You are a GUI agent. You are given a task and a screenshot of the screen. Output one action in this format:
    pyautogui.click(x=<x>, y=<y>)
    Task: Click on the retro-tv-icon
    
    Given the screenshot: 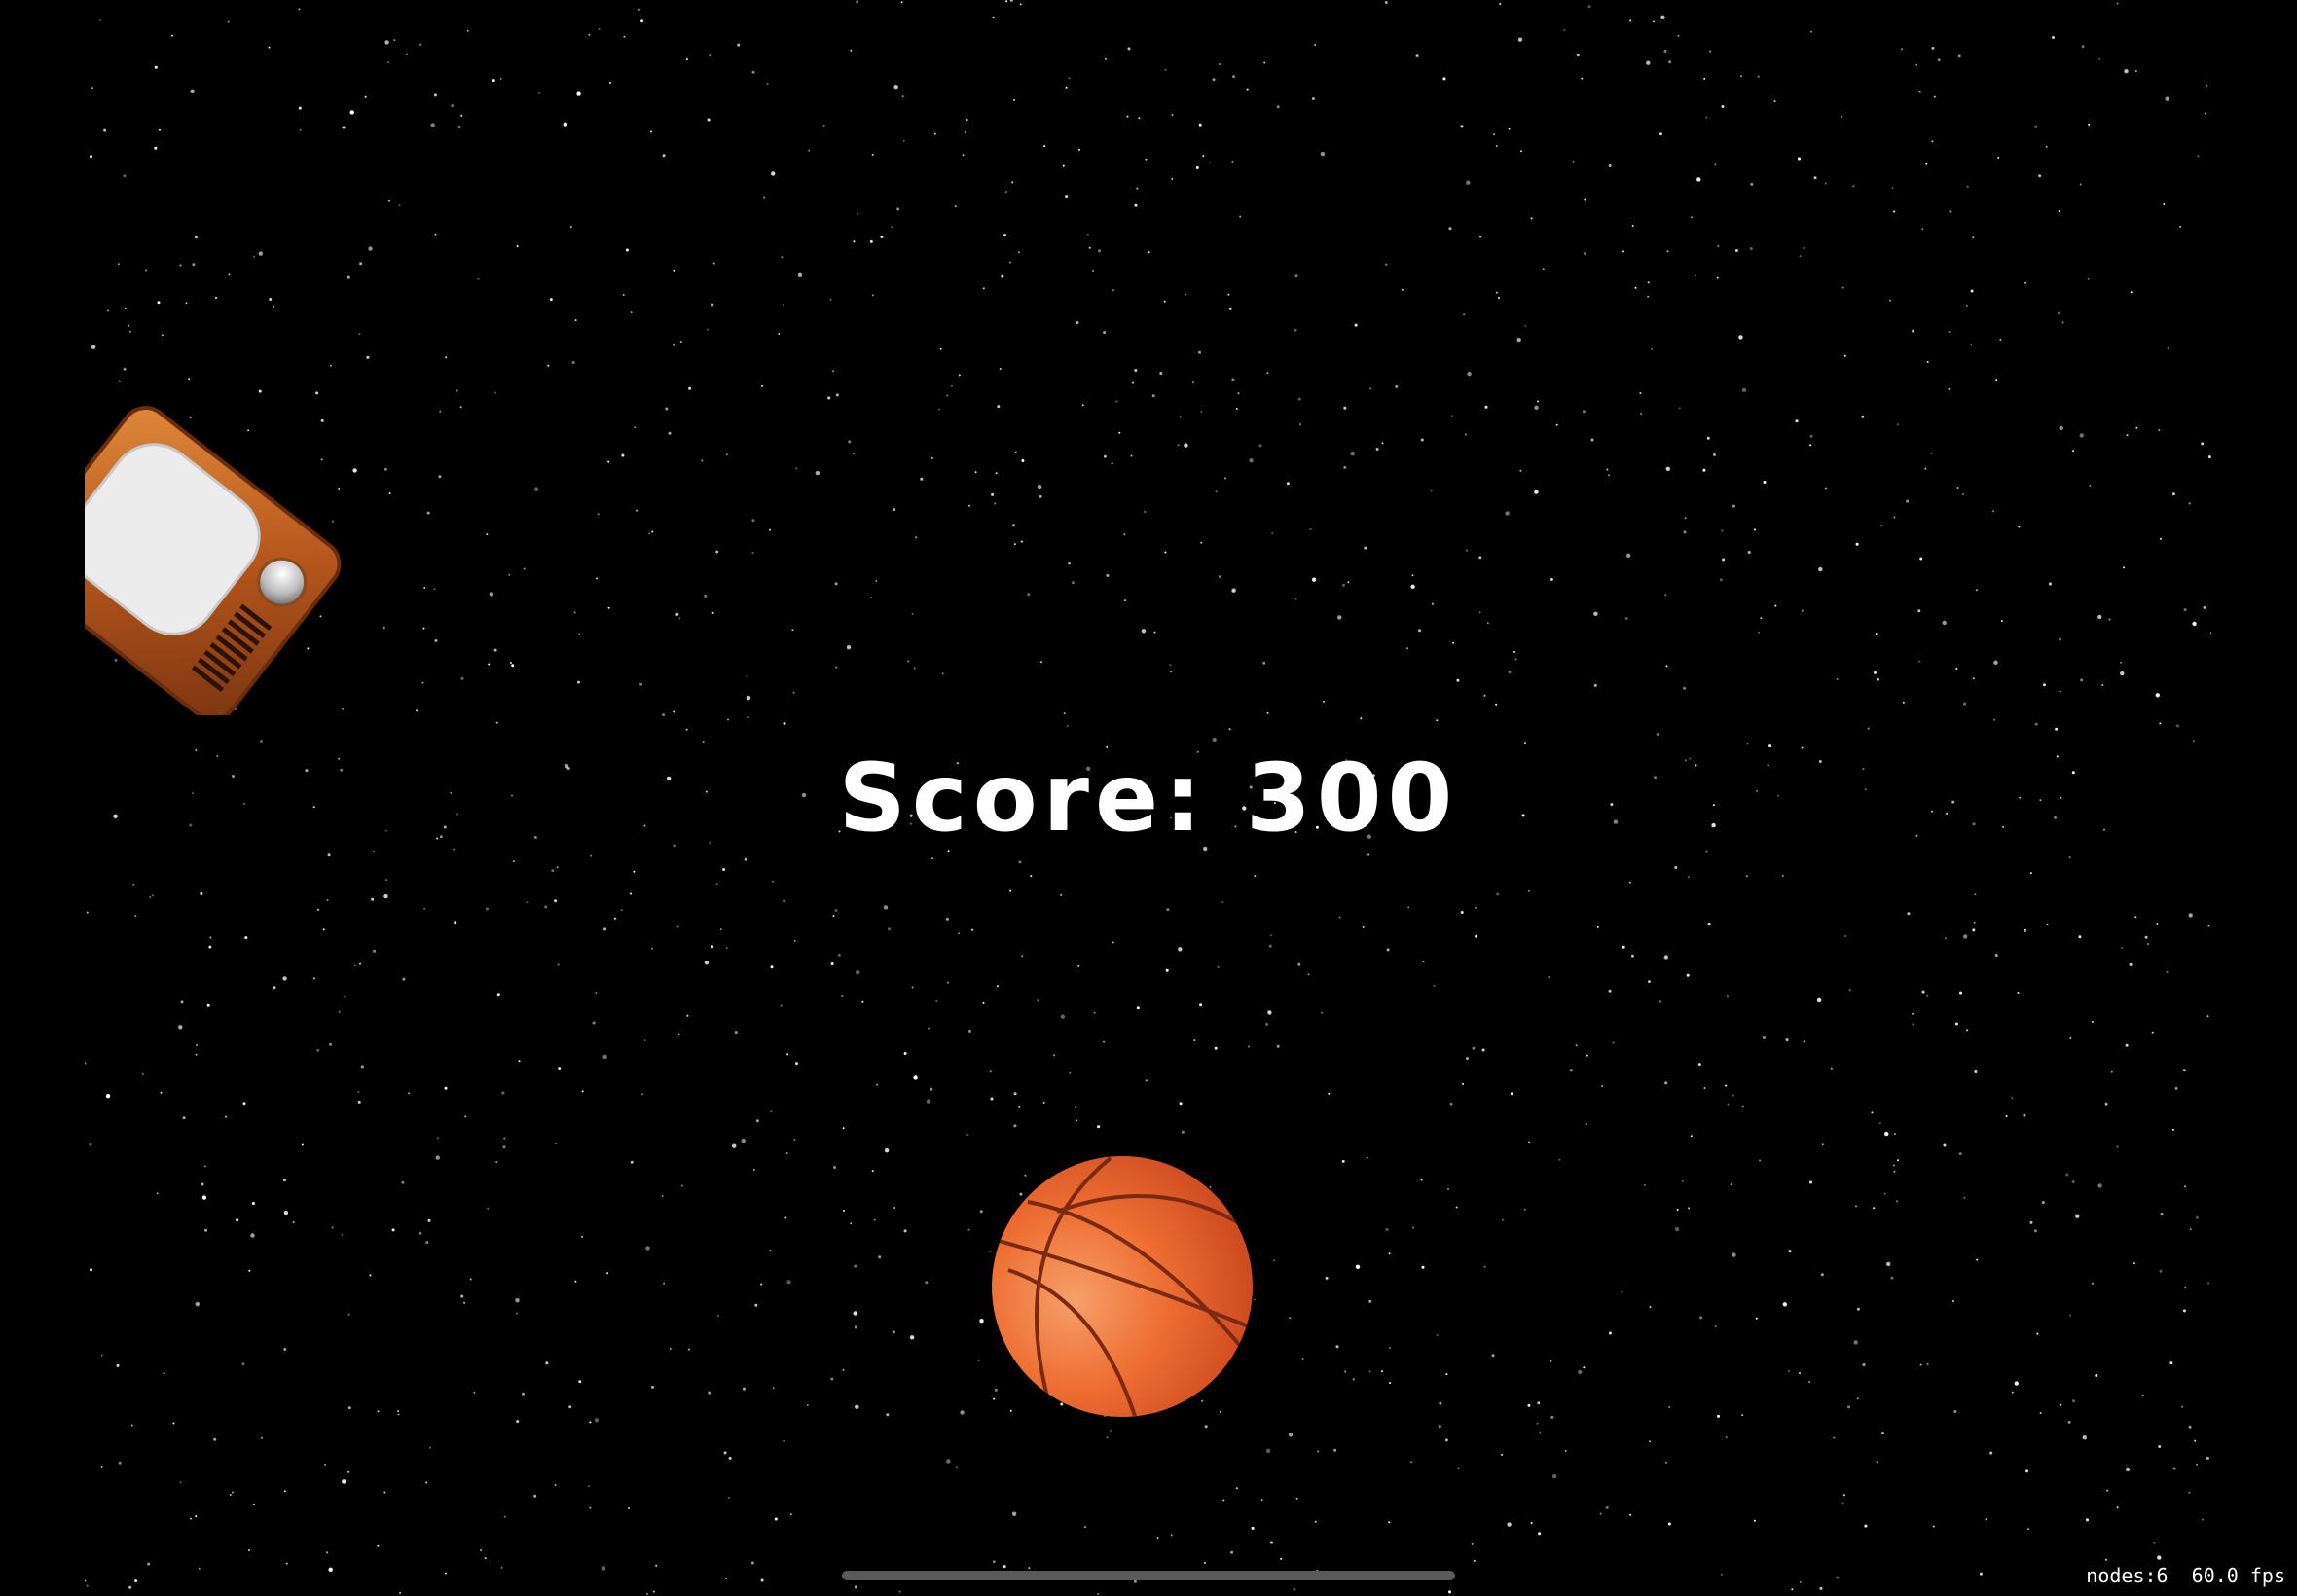 What is the action you would take?
    pyautogui.click(x=216, y=554)
    